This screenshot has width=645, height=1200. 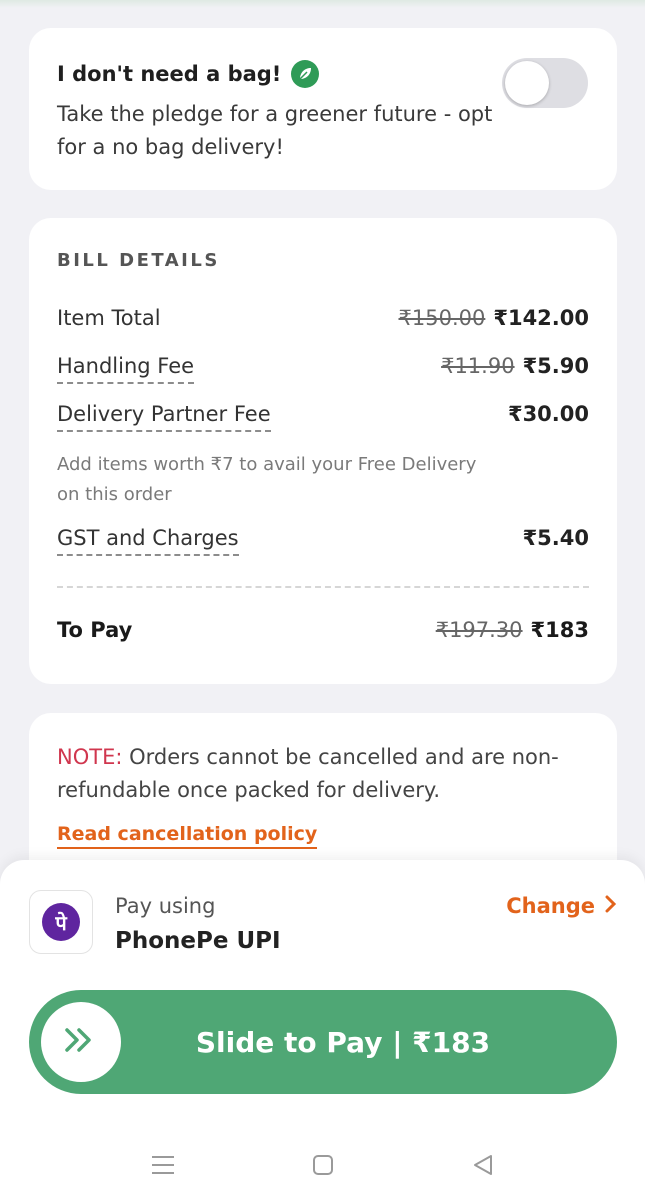 I want to click on home-square-icon, so click(x=322, y=1165).